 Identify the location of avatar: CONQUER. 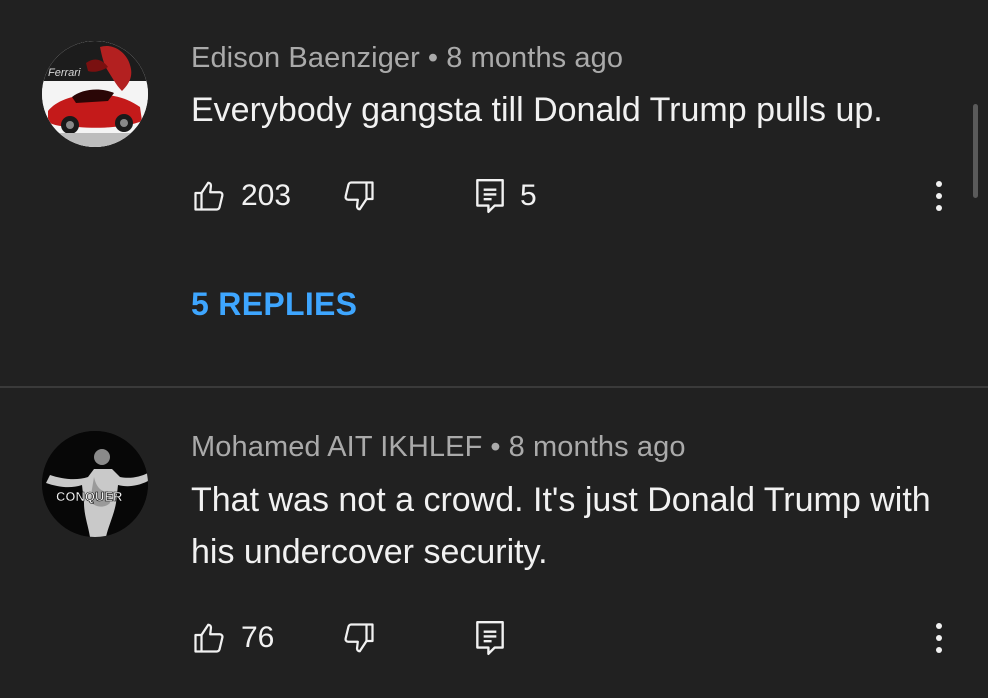
(95, 484).